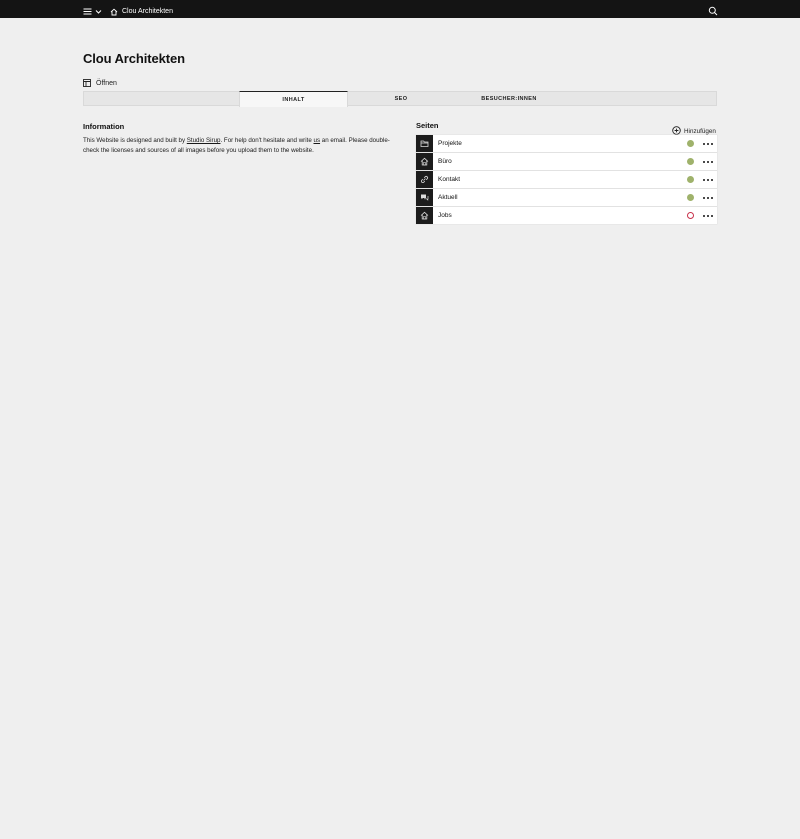  I want to click on link-icon, so click(424, 179).